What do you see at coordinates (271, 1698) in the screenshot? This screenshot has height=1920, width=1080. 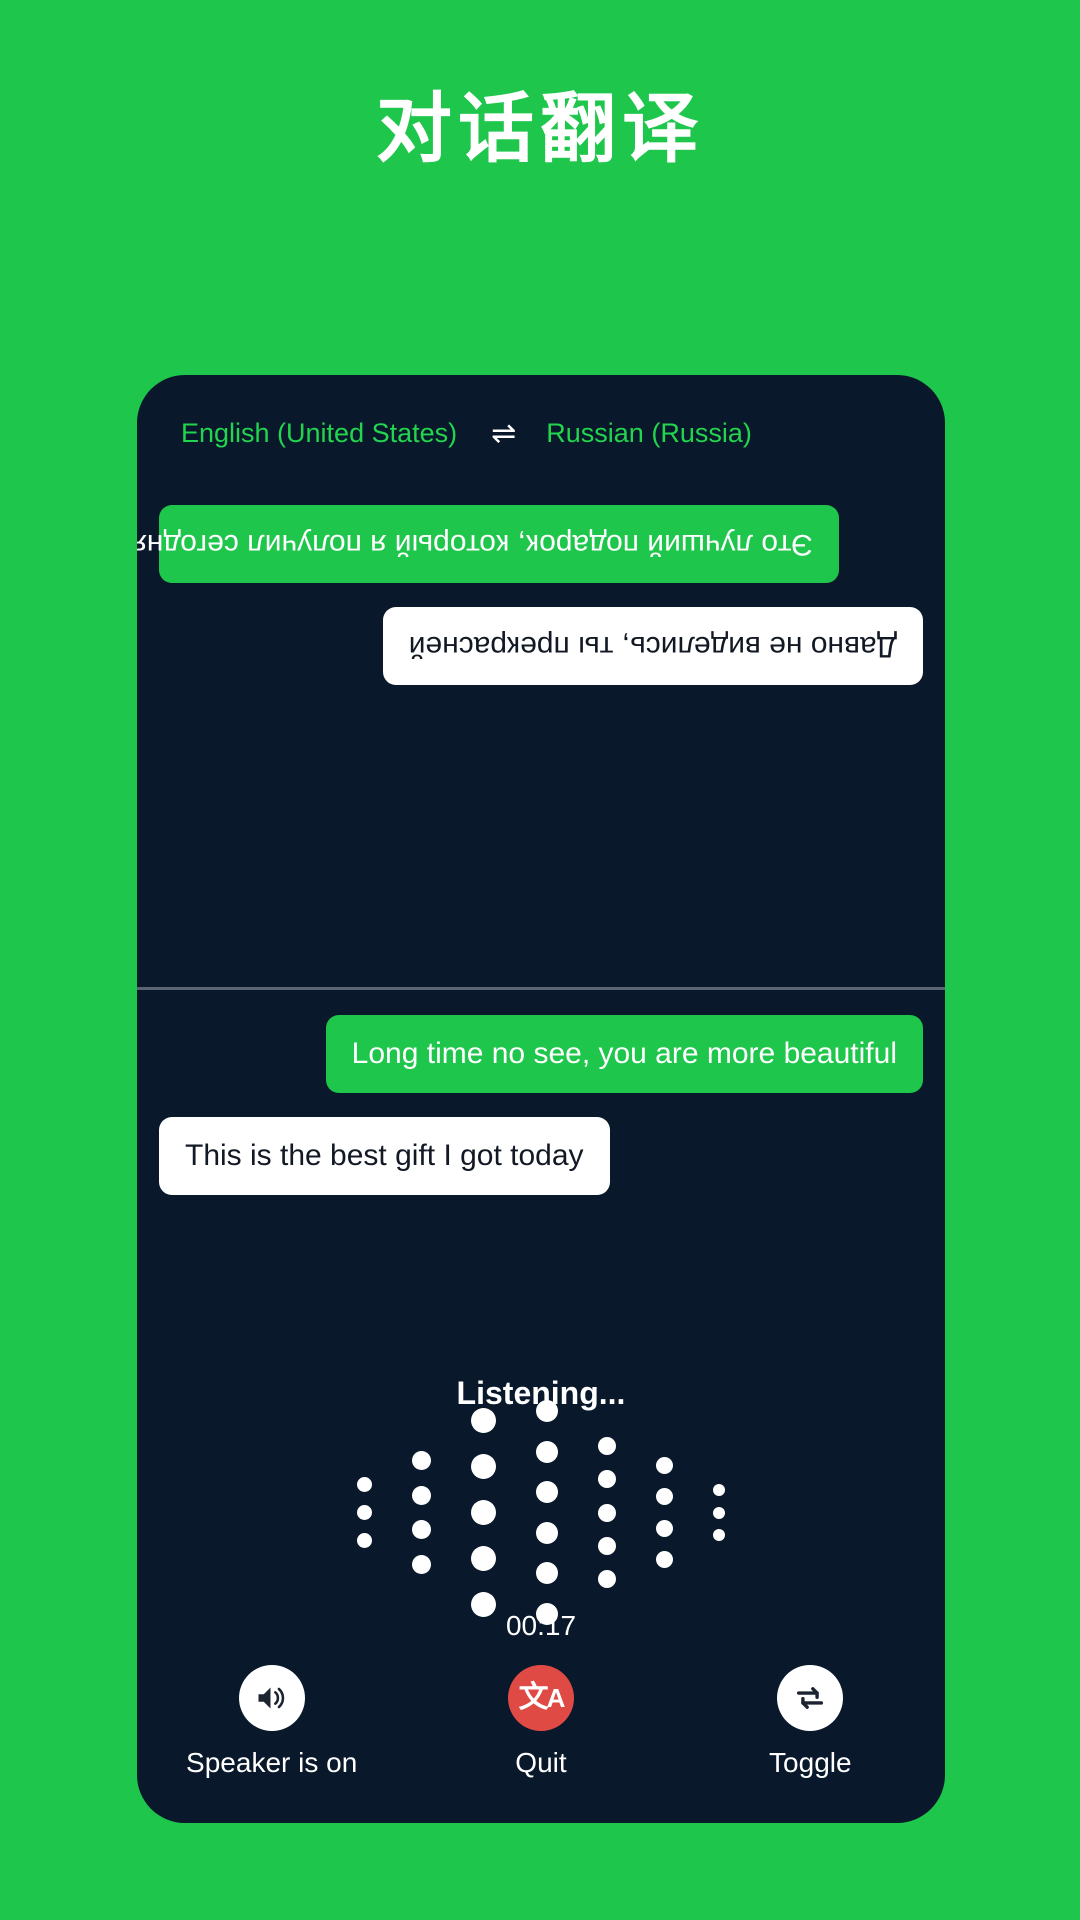 I see `speaker-on-icon` at bounding box center [271, 1698].